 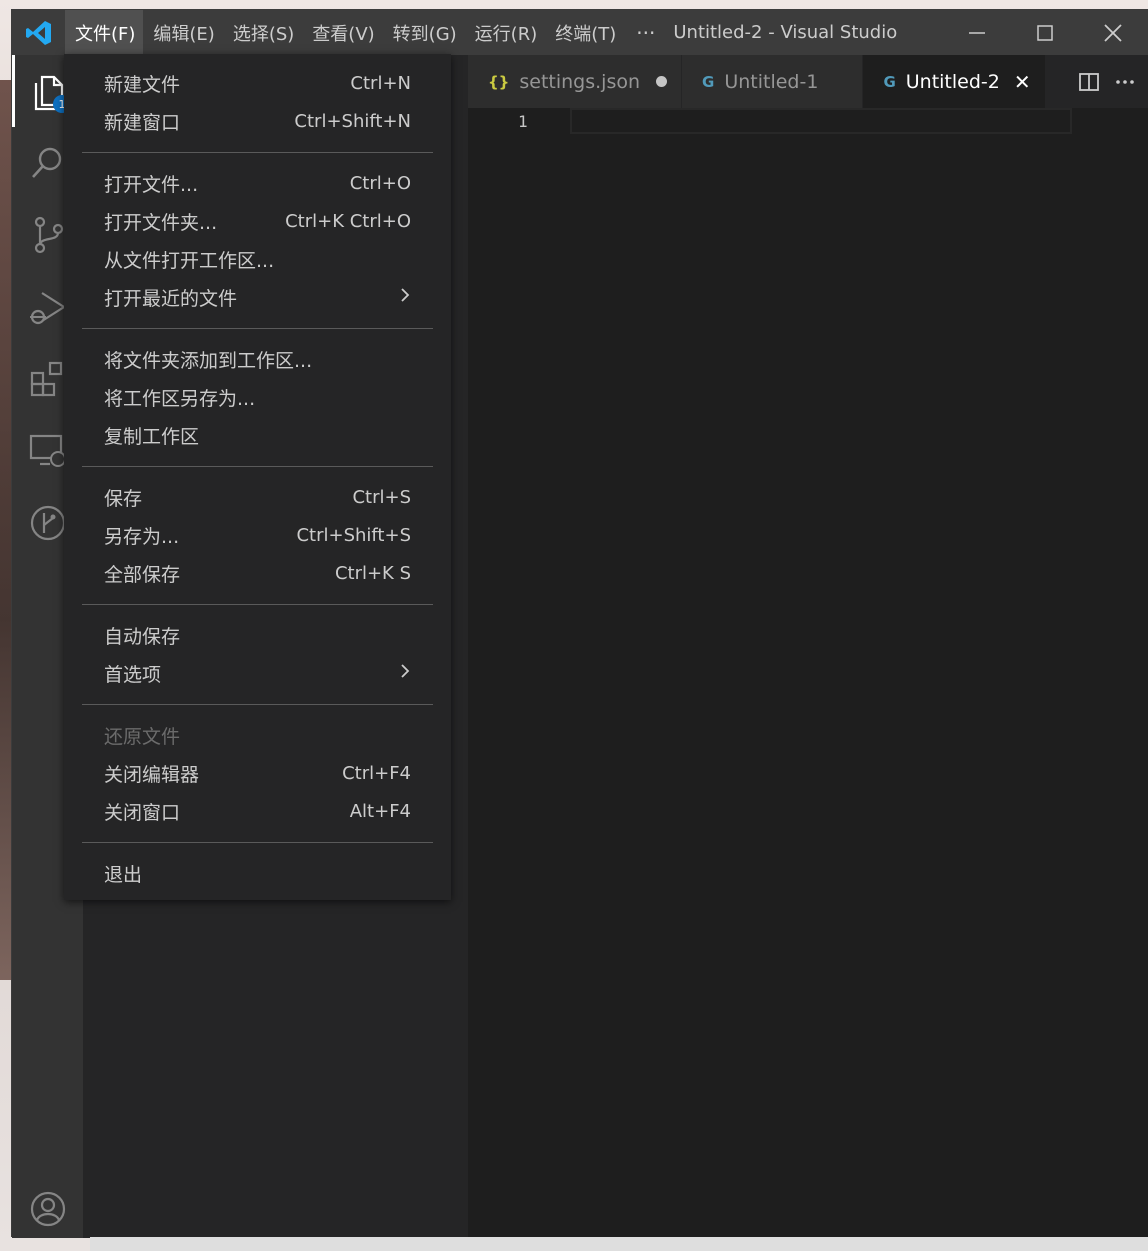 What do you see at coordinates (1125, 82) in the screenshot?
I see `more-actions-icon` at bounding box center [1125, 82].